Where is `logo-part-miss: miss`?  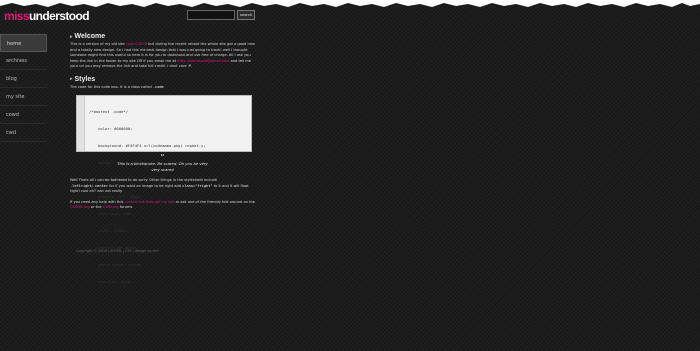 logo-part-miss: miss is located at coordinates (17, 16).